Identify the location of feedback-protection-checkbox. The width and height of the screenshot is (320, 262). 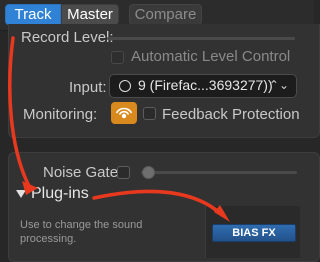
(149, 113).